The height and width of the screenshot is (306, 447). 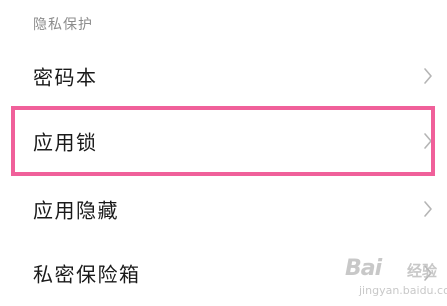 I want to click on settings-item-label: 私密保险箱, so click(x=87, y=274).